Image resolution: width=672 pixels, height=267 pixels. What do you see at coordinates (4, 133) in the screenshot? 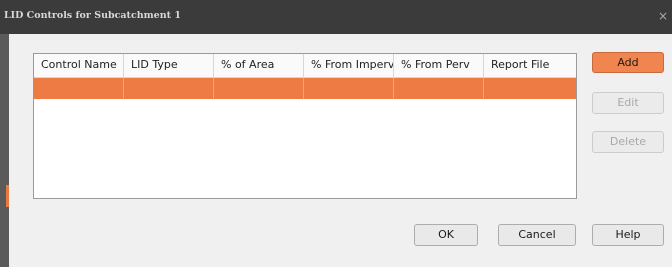
I see `window-left-edge` at bounding box center [4, 133].